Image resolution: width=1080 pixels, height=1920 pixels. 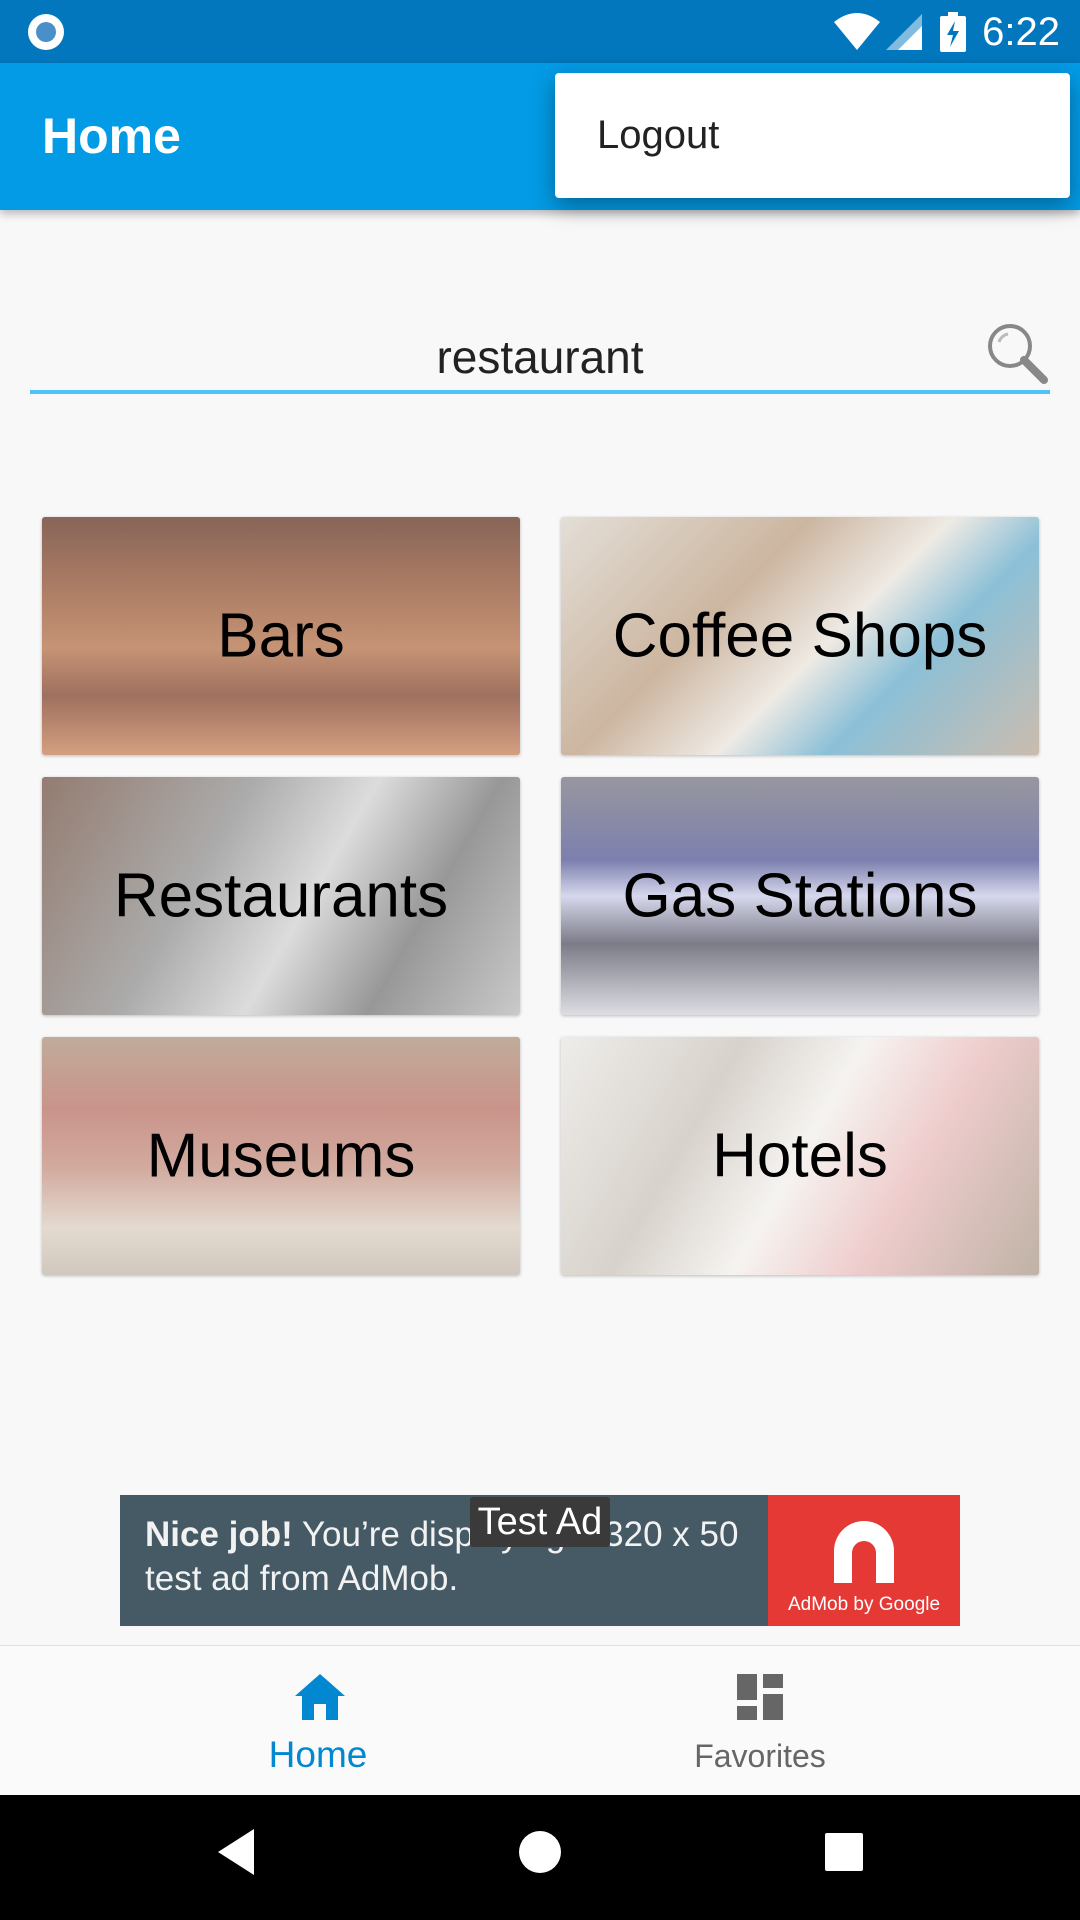 I want to click on category-label: Coffee Shops, so click(x=800, y=636).